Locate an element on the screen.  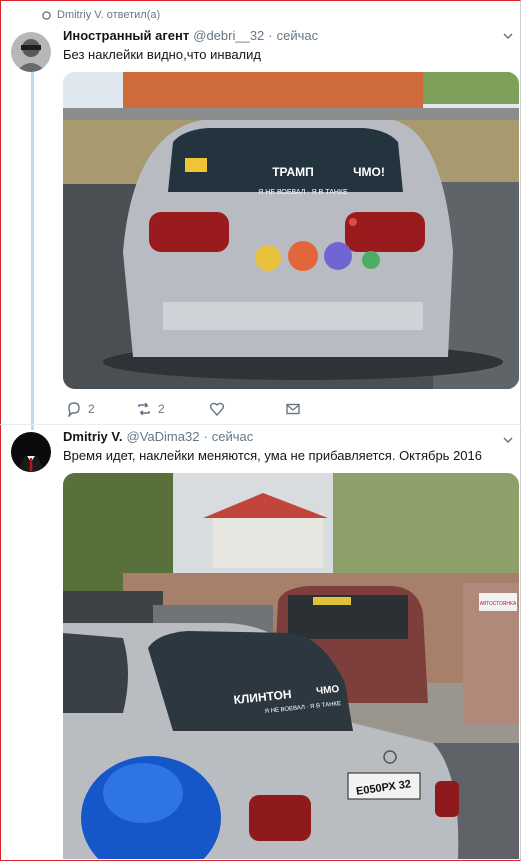
reply-icon is located at coordinates (74, 409).